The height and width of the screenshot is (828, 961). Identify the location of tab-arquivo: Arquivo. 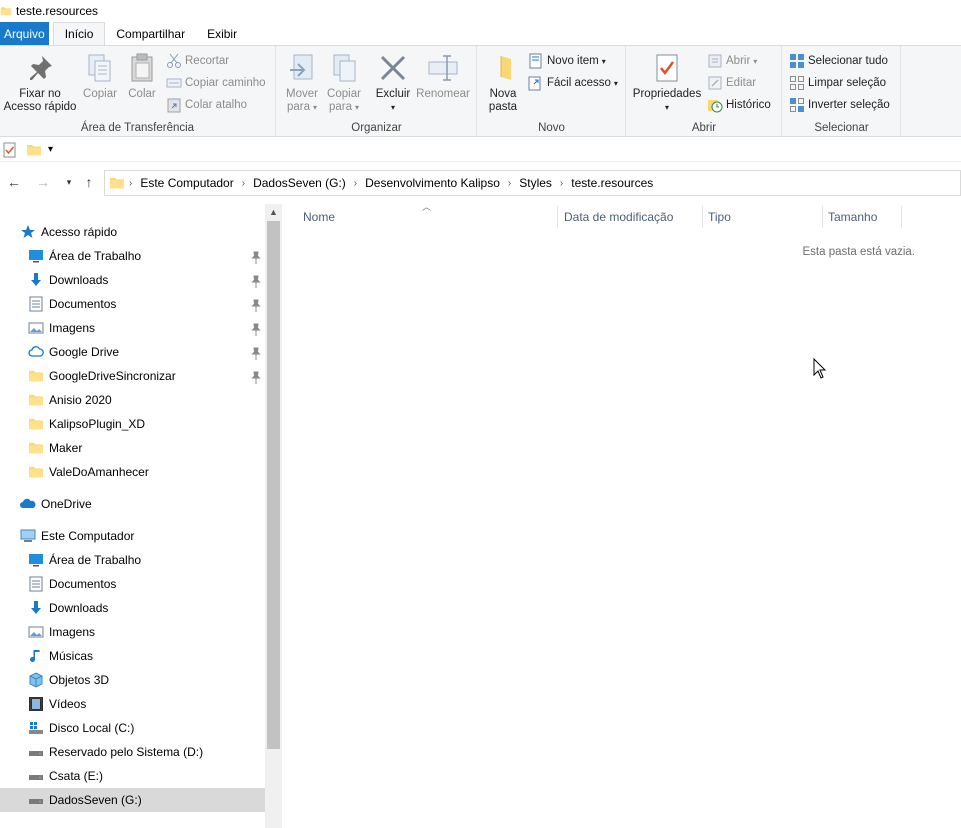
(24, 33).